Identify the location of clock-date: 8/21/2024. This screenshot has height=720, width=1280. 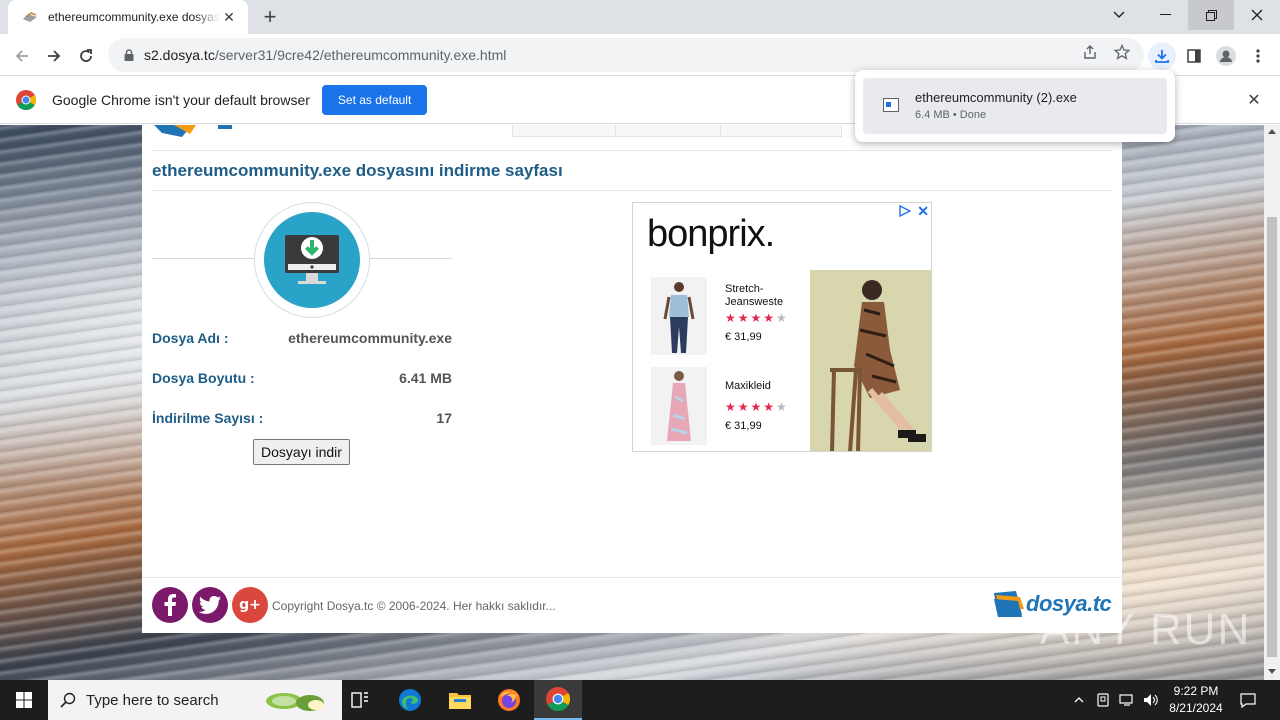
(1196, 708).